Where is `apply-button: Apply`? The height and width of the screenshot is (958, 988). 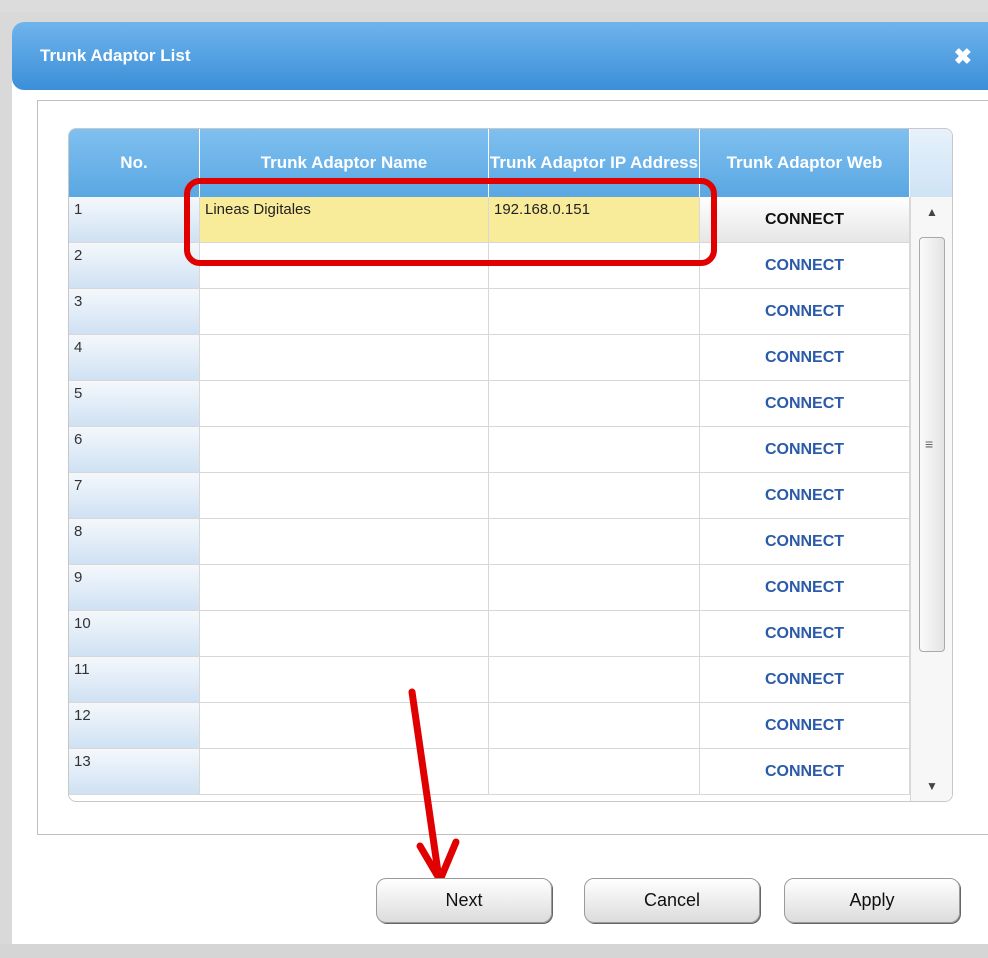 apply-button: Apply is located at coordinates (872, 900).